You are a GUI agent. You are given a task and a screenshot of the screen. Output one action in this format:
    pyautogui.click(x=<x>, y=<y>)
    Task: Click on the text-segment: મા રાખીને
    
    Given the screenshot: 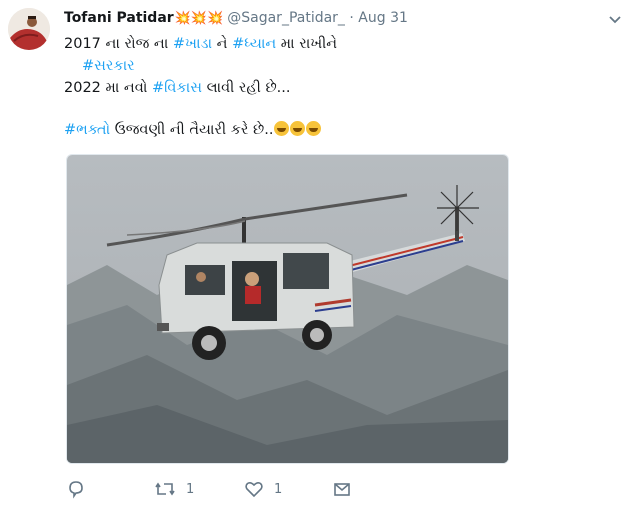 What is the action you would take?
    pyautogui.click(x=307, y=44)
    